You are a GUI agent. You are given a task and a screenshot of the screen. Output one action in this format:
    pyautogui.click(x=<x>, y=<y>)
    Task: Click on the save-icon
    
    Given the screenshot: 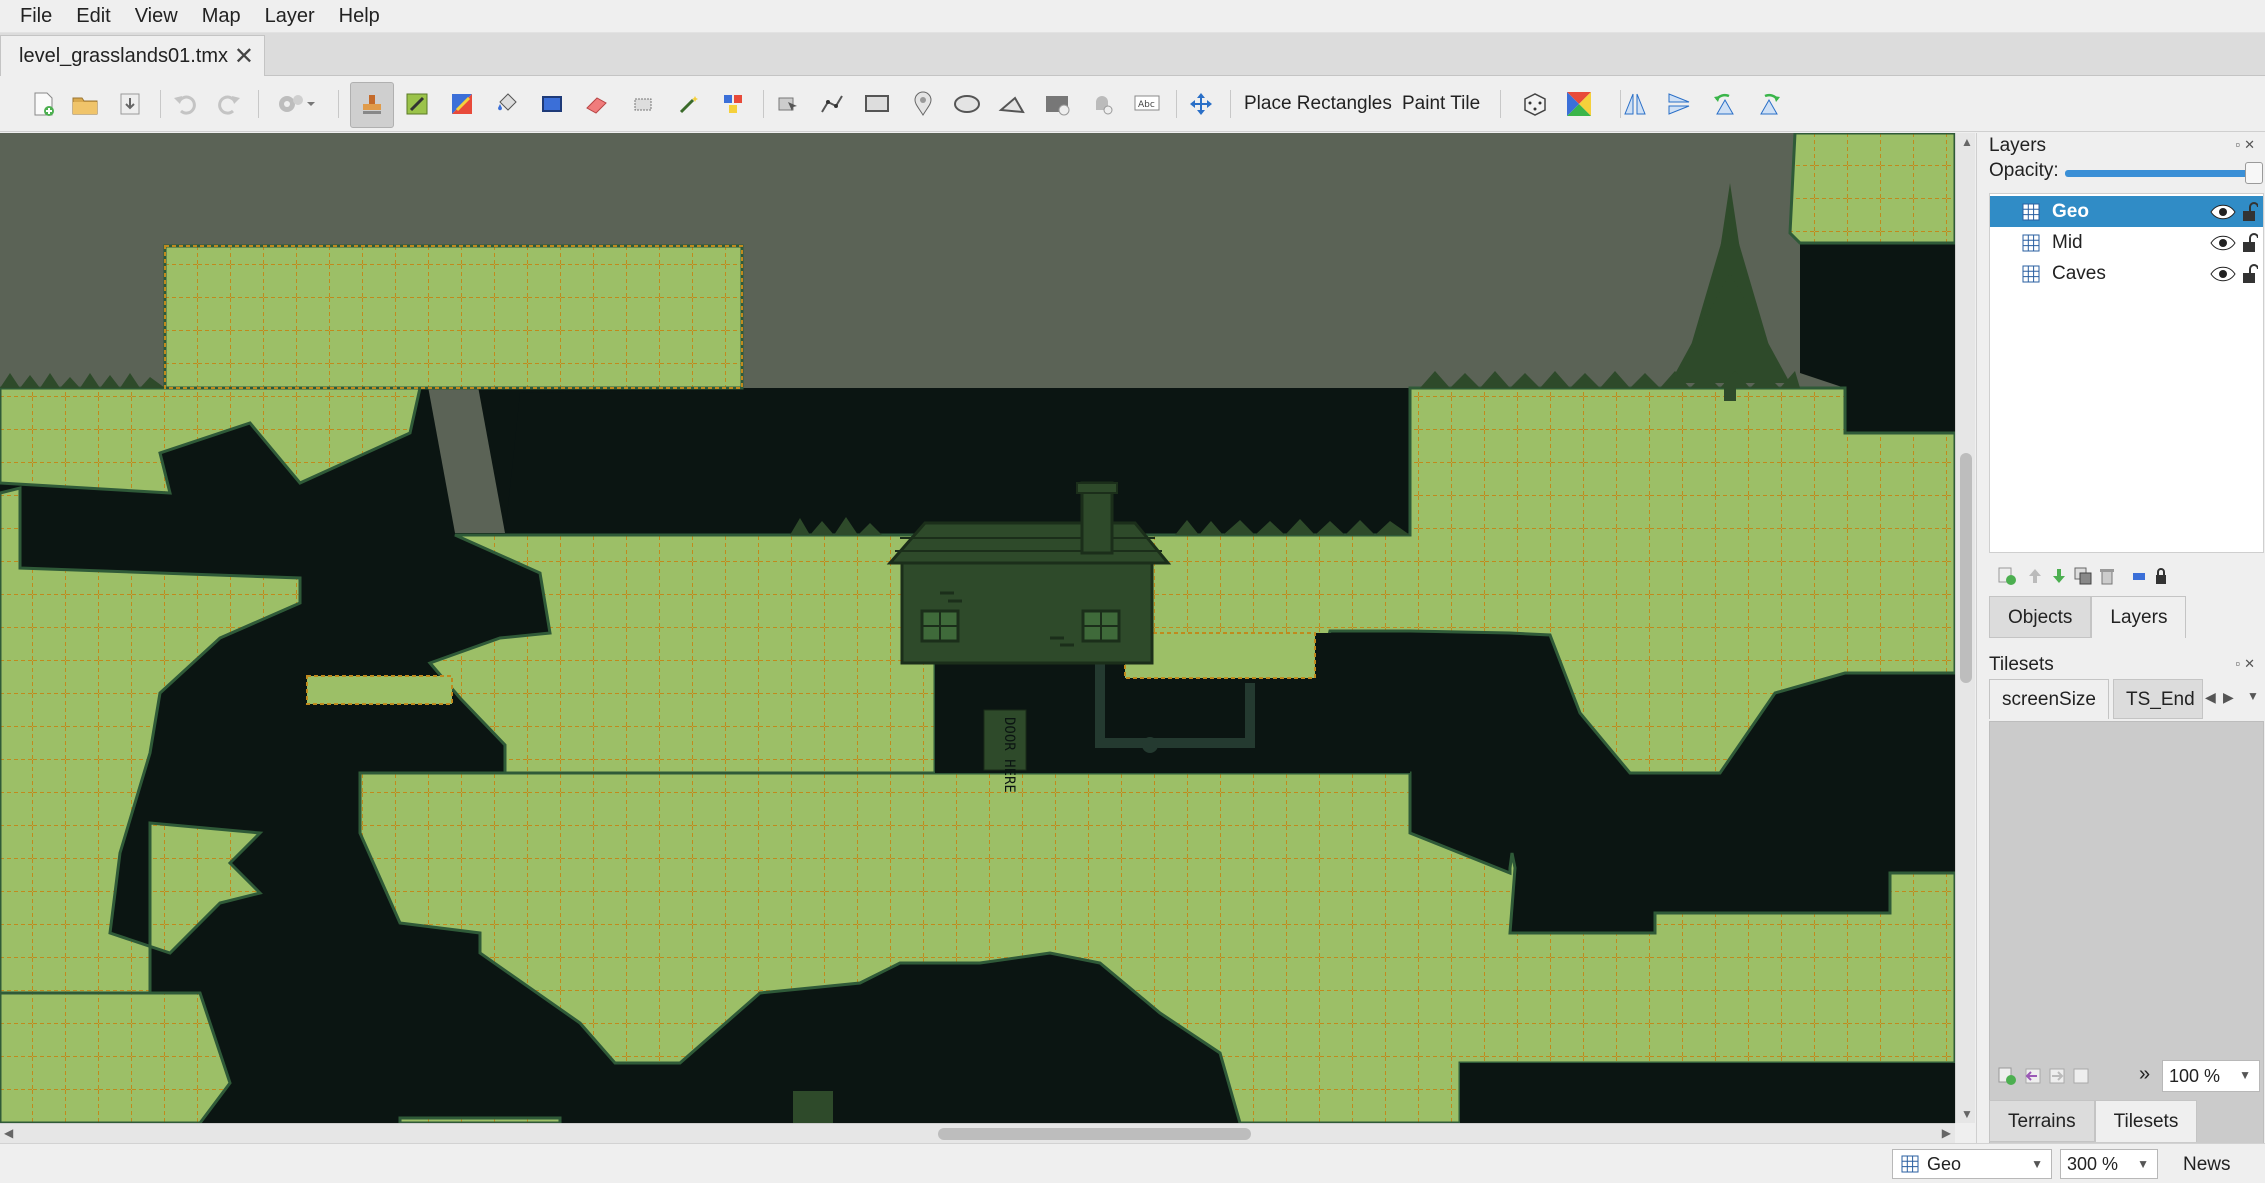 What is the action you would take?
    pyautogui.click(x=130, y=104)
    